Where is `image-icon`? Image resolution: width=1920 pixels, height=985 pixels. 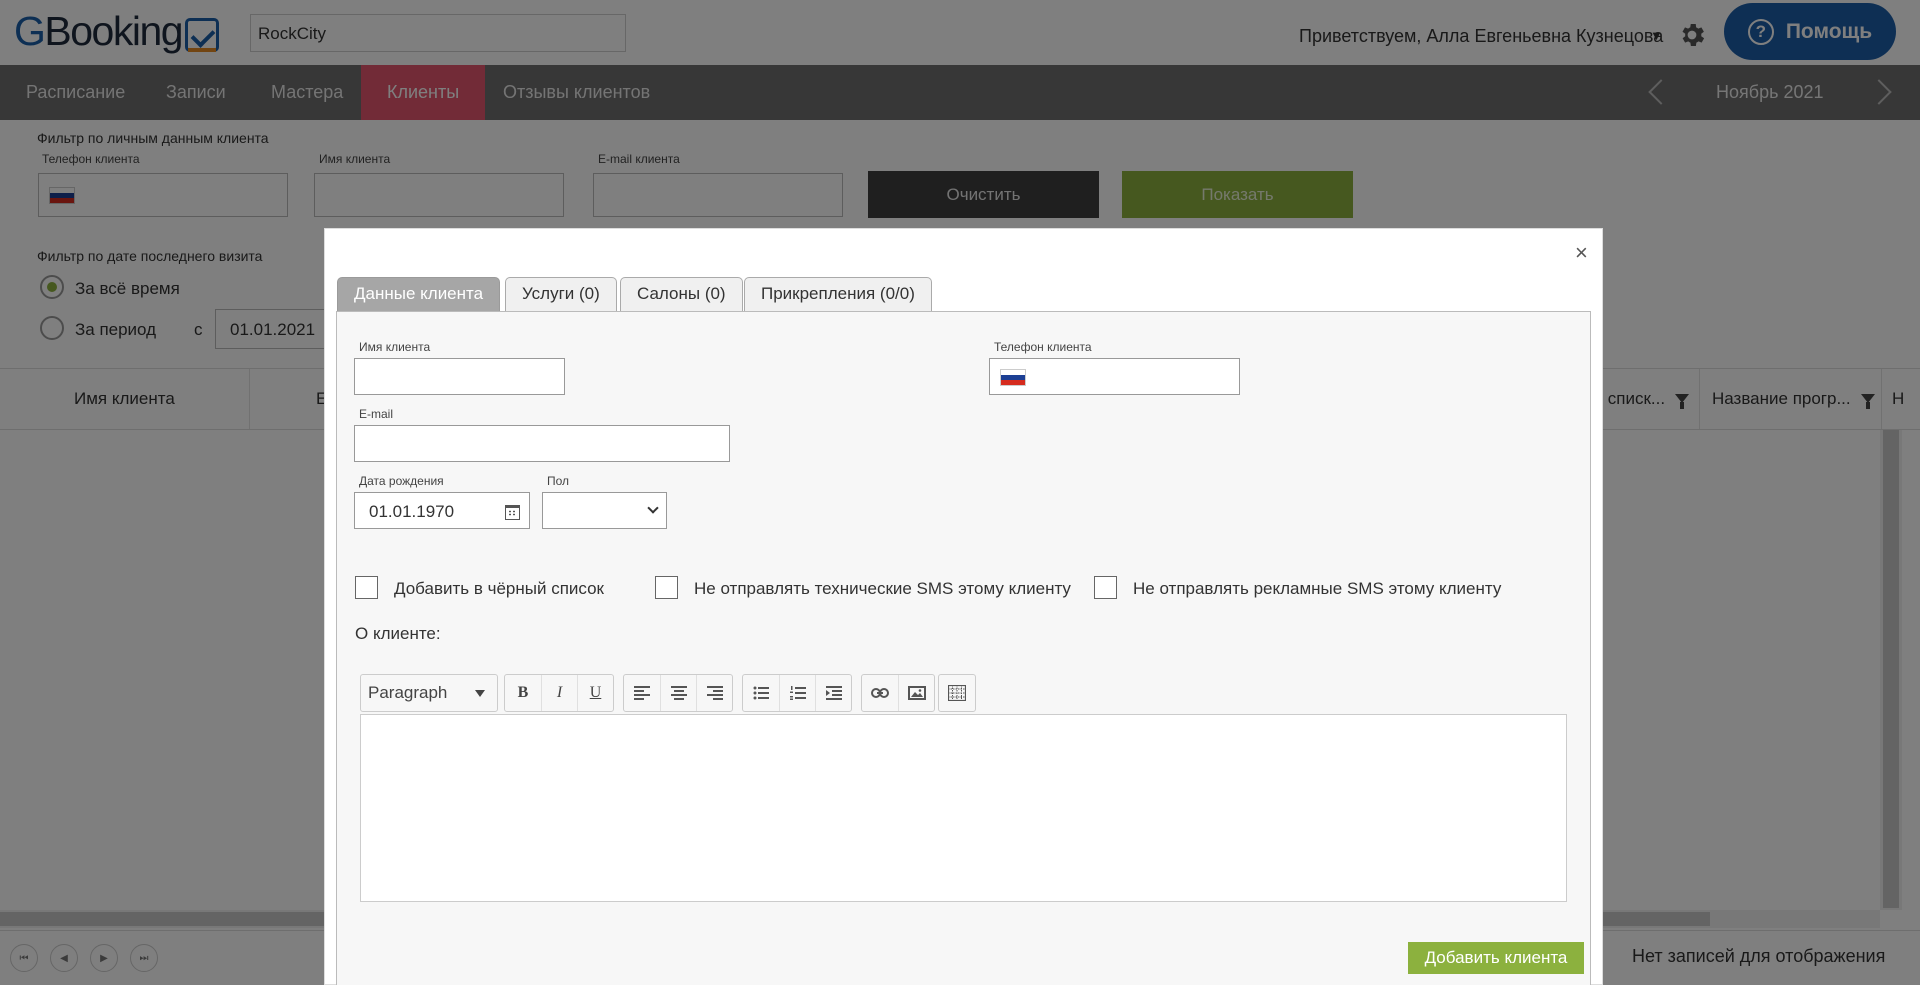 image-icon is located at coordinates (916, 693).